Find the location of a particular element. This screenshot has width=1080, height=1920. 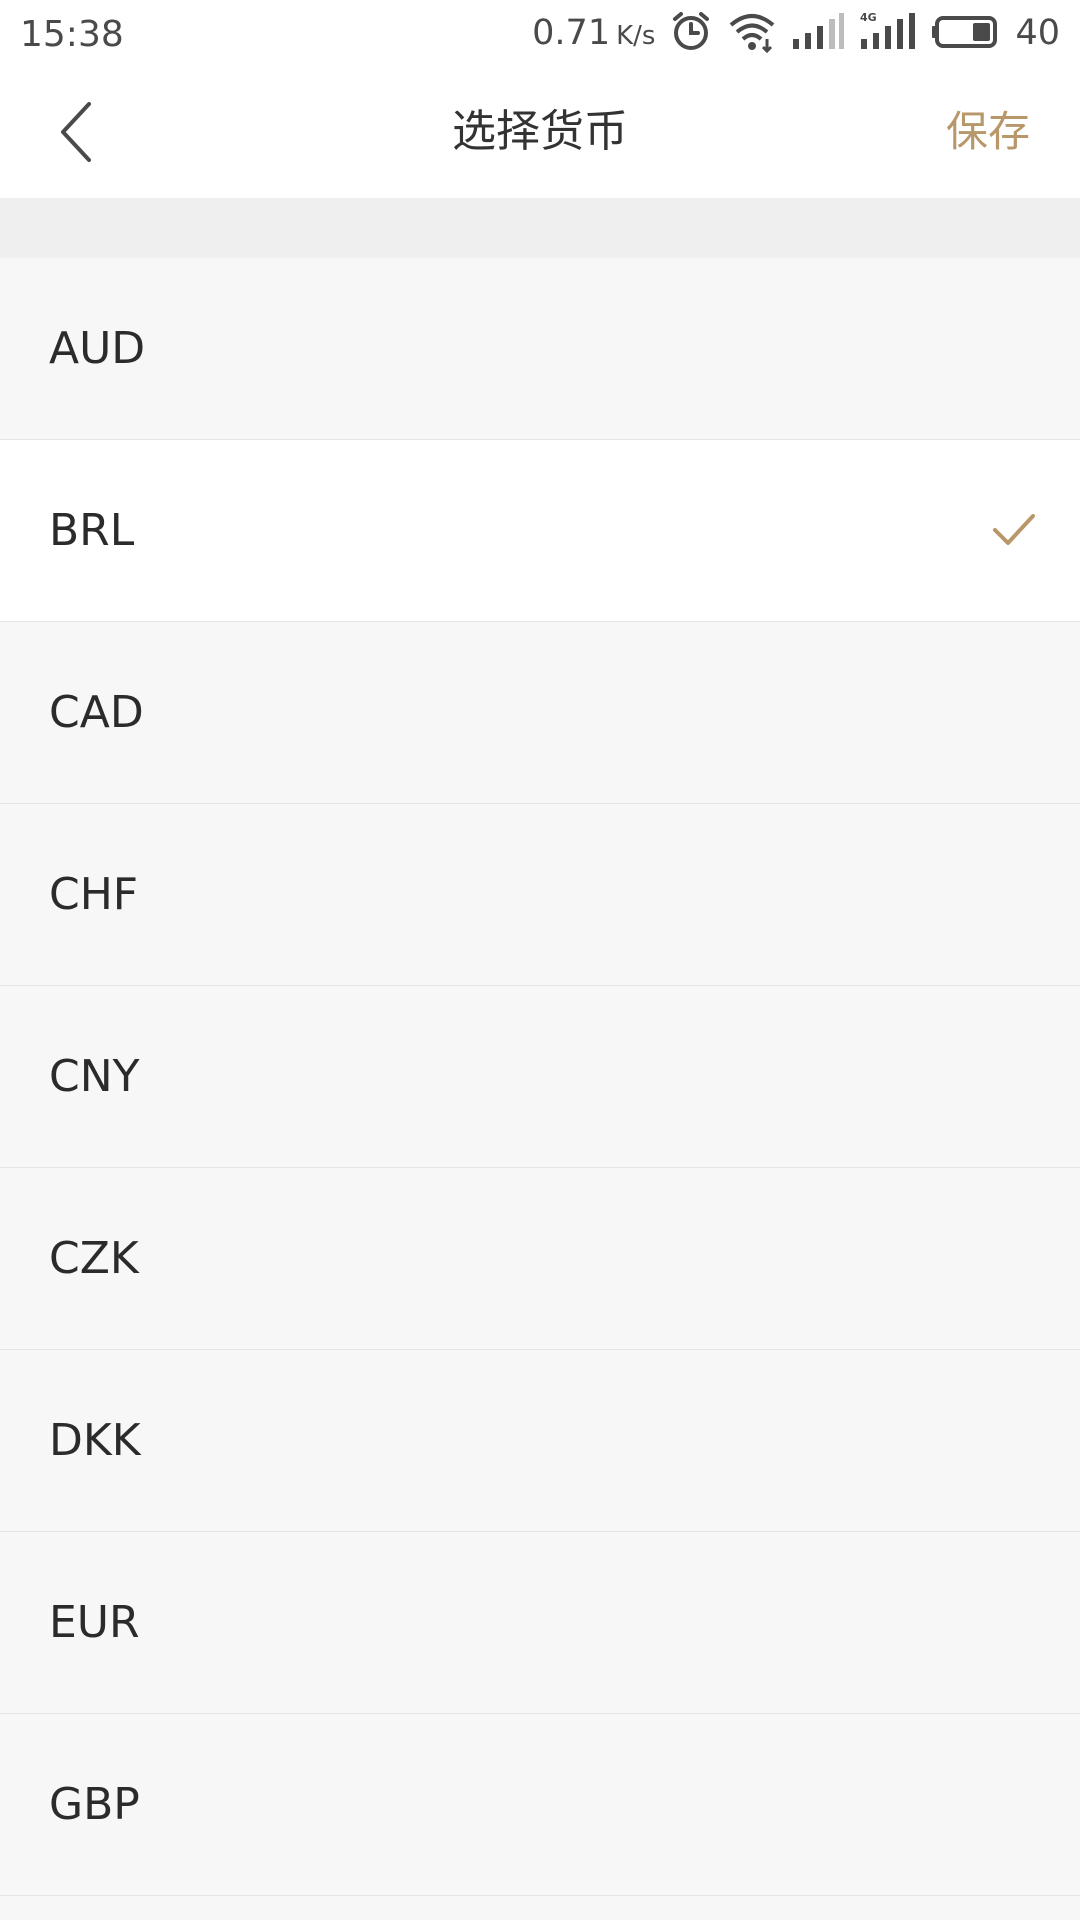

save-button: 保存 is located at coordinates (988, 132).